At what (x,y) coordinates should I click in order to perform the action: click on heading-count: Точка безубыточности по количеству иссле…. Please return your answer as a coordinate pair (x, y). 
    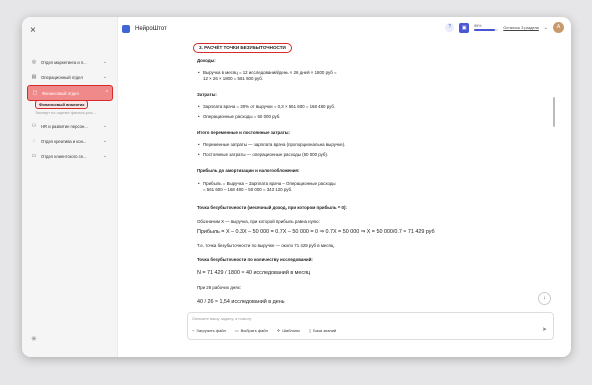
    Looking at the image, I should click on (255, 259).